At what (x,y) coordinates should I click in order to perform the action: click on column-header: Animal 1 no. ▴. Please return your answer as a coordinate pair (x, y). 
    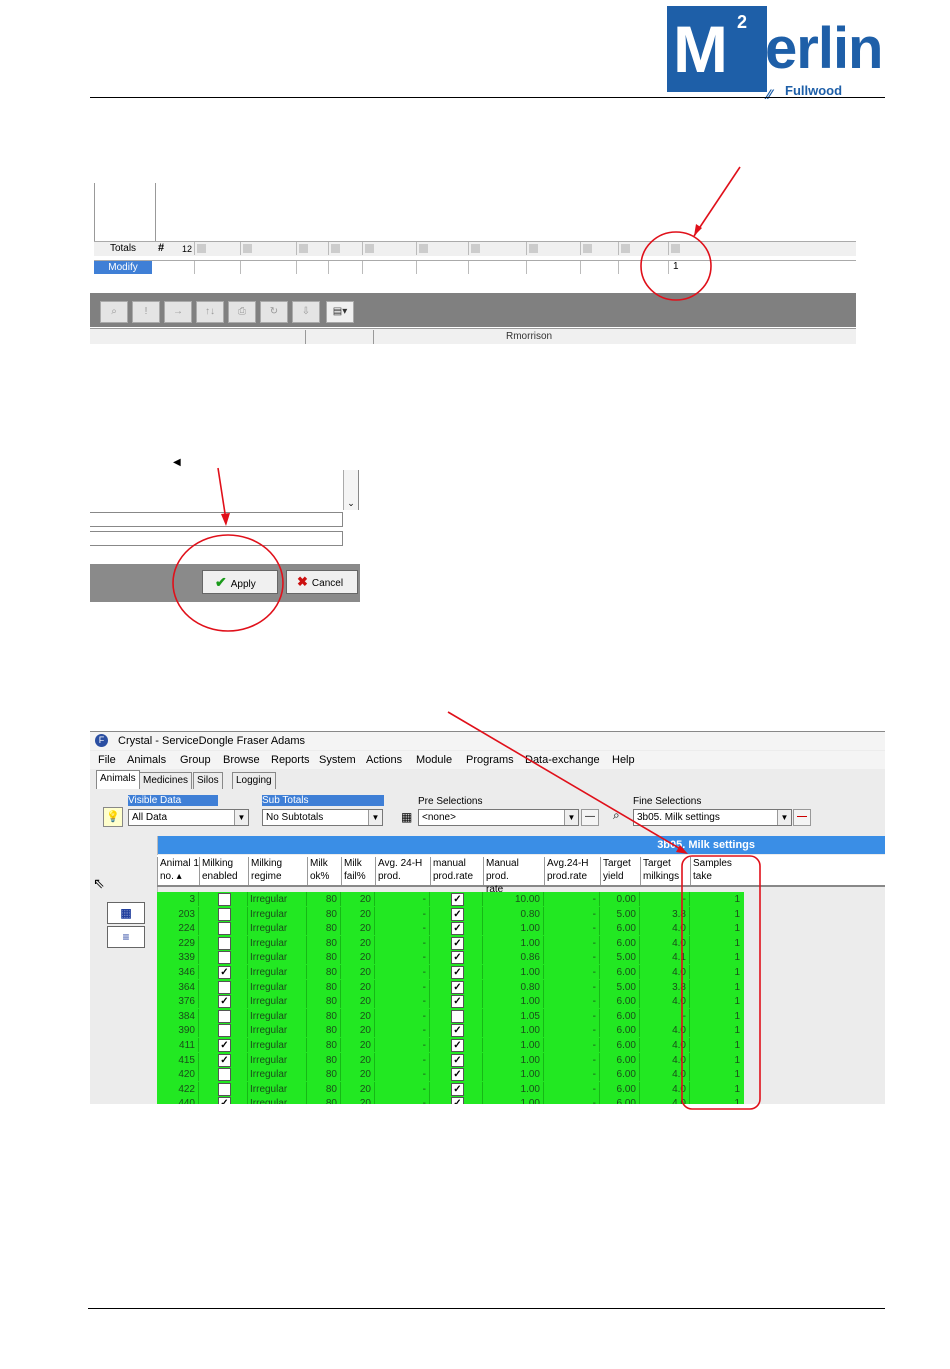
    Looking at the image, I should click on (178, 871).